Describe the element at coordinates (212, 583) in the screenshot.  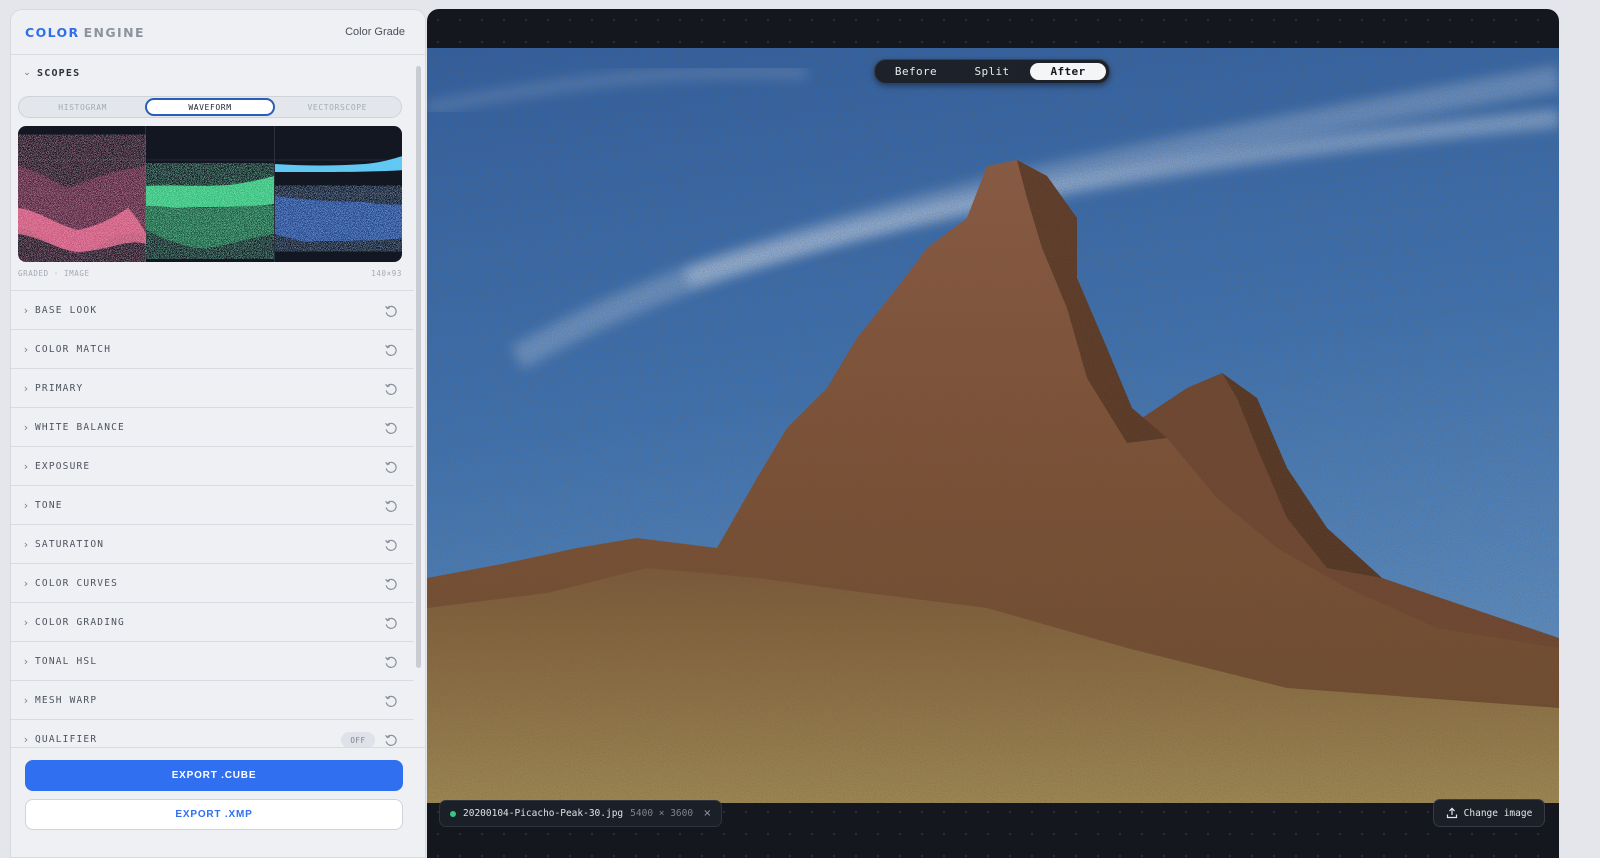
I see `section-color-curves: › COLOR CURVES` at that location.